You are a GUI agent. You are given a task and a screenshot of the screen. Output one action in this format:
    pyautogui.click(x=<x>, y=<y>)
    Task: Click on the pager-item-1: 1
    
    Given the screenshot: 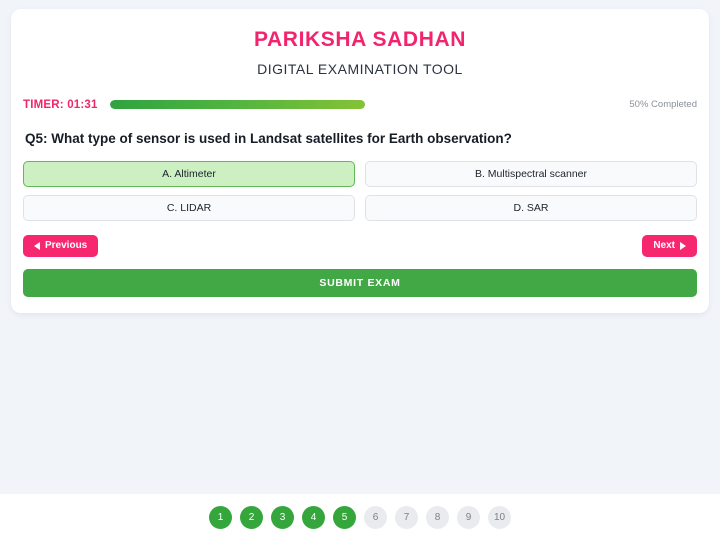 What is the action you would take?
    pyautogui.click(x=220, y=517)
    